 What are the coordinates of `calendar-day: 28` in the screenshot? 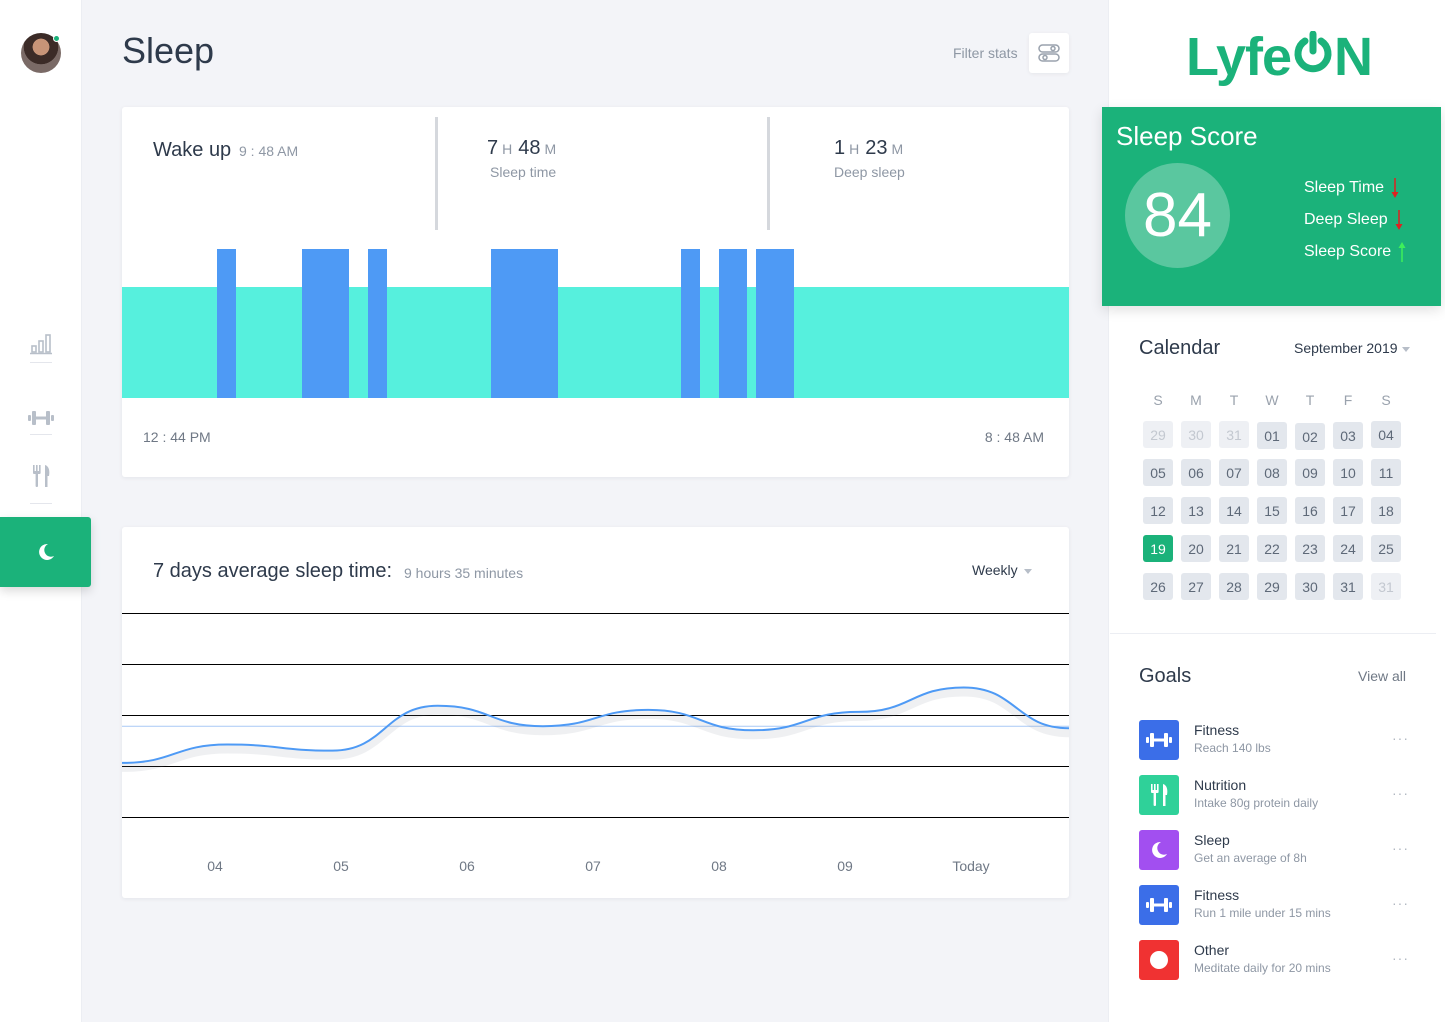 It's located at (1234, 586).